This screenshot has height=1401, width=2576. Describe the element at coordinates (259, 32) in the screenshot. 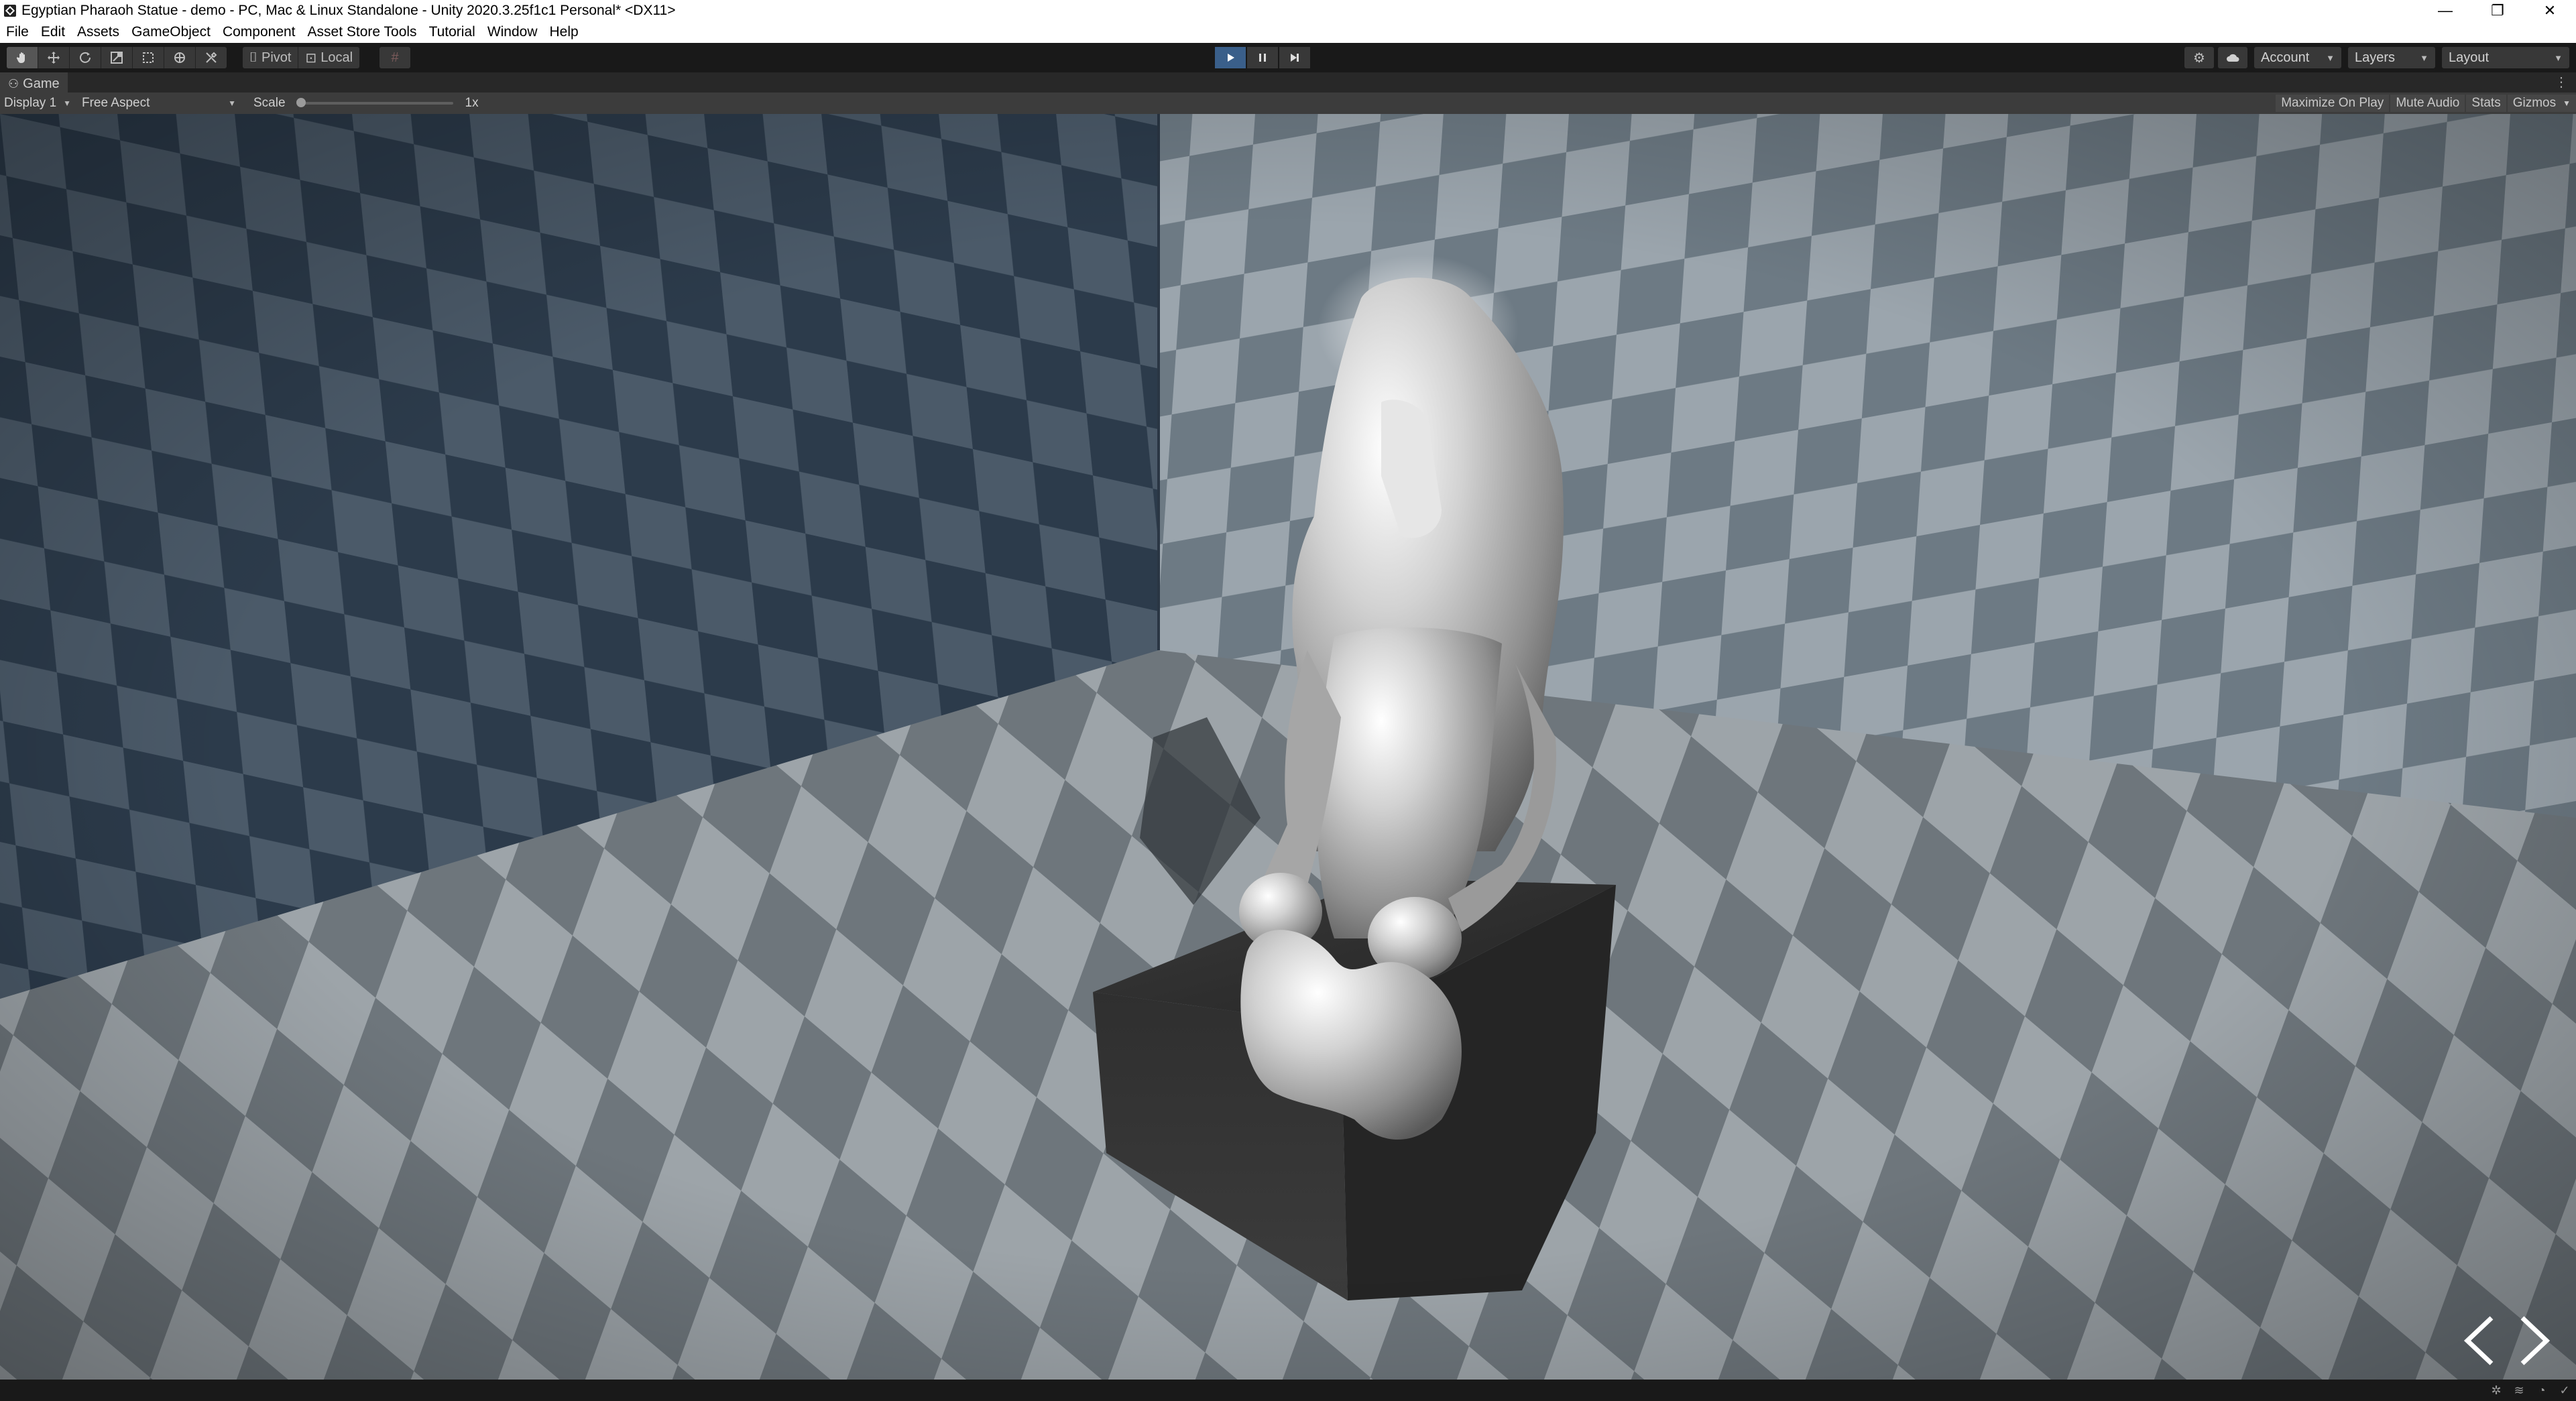

I see `menu-component: Component` at that location.